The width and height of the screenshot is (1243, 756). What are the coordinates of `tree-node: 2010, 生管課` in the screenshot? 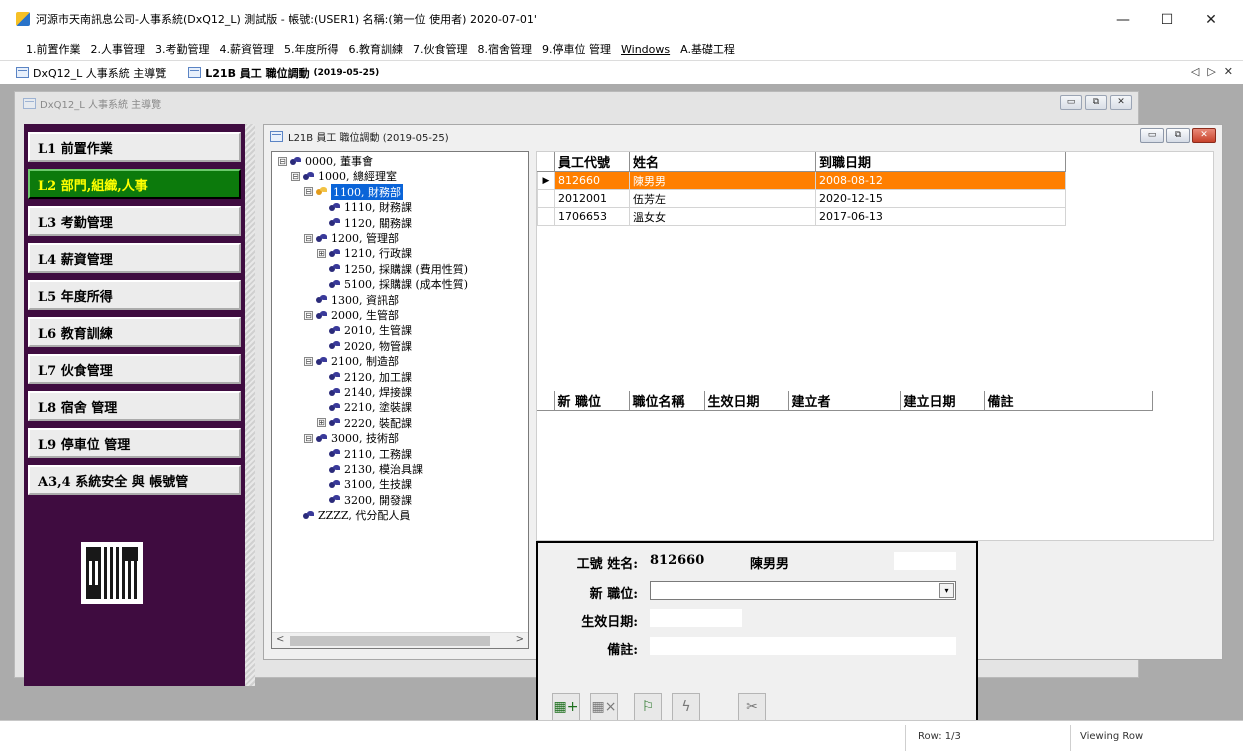 It's located at (364, 330).